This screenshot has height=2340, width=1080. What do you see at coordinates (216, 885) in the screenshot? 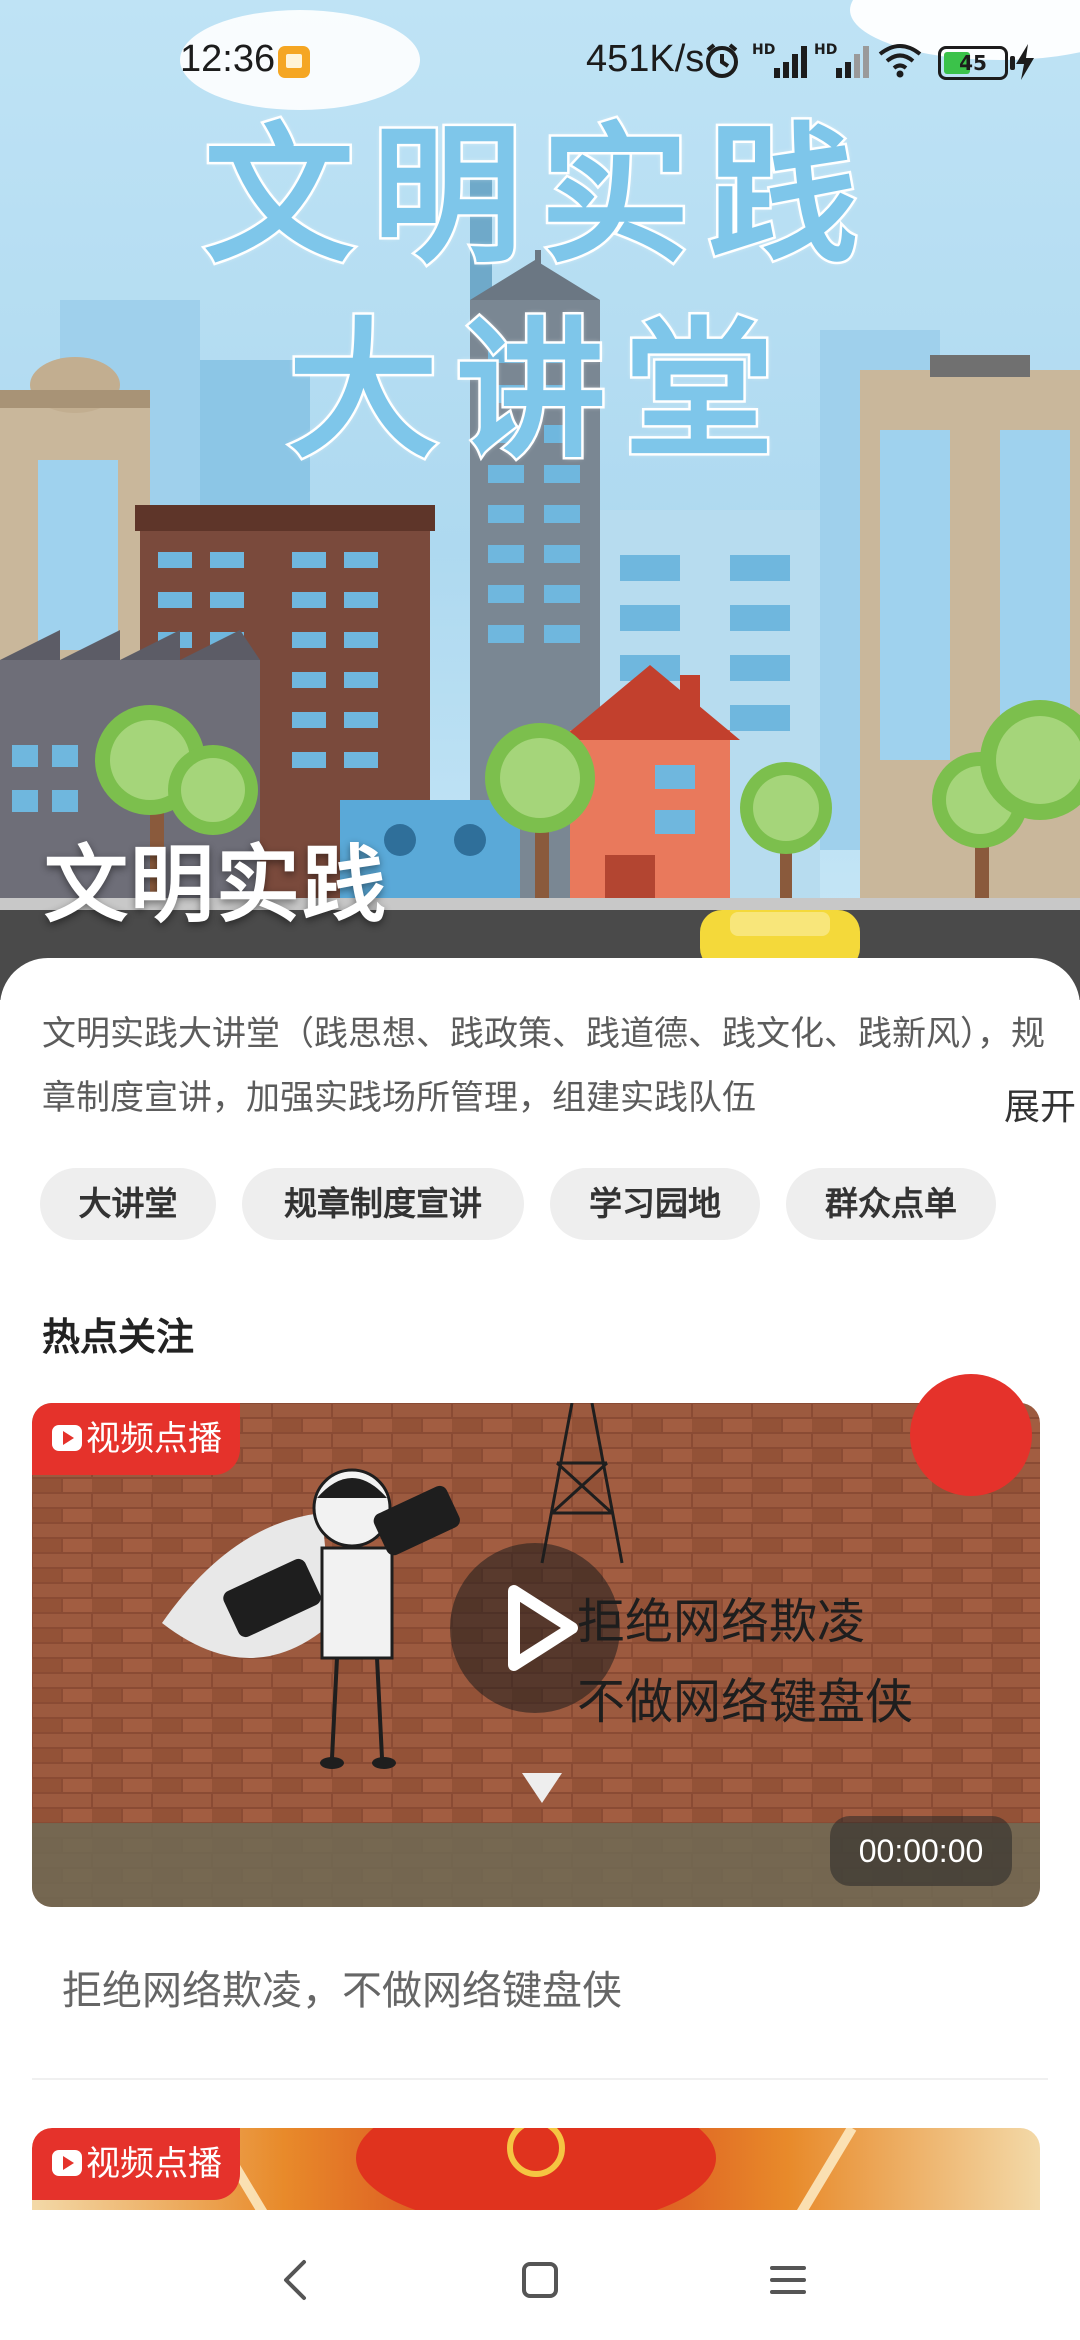
I see `page-title: 文明实践` at bounding box center [216, 885].